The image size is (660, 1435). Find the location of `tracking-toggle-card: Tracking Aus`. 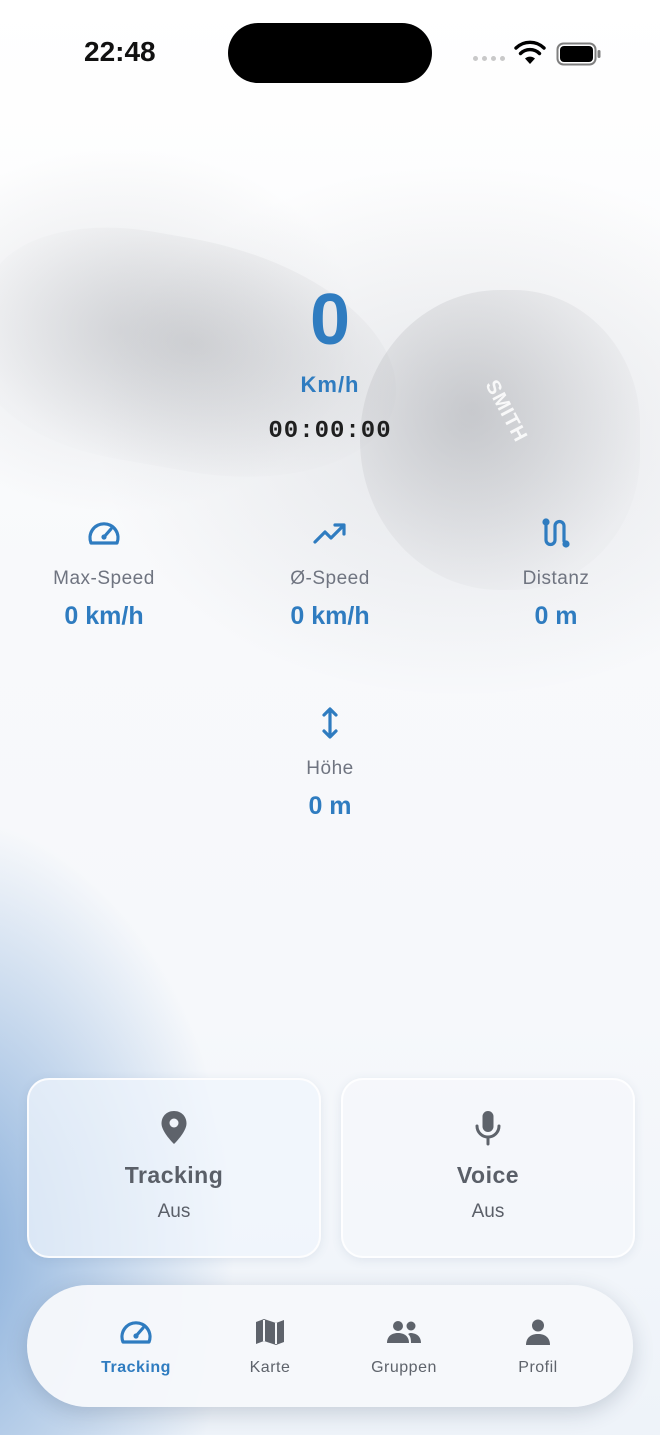

tracking-toggle-card: Tracking Aus is located at coordinates (174, 1168).